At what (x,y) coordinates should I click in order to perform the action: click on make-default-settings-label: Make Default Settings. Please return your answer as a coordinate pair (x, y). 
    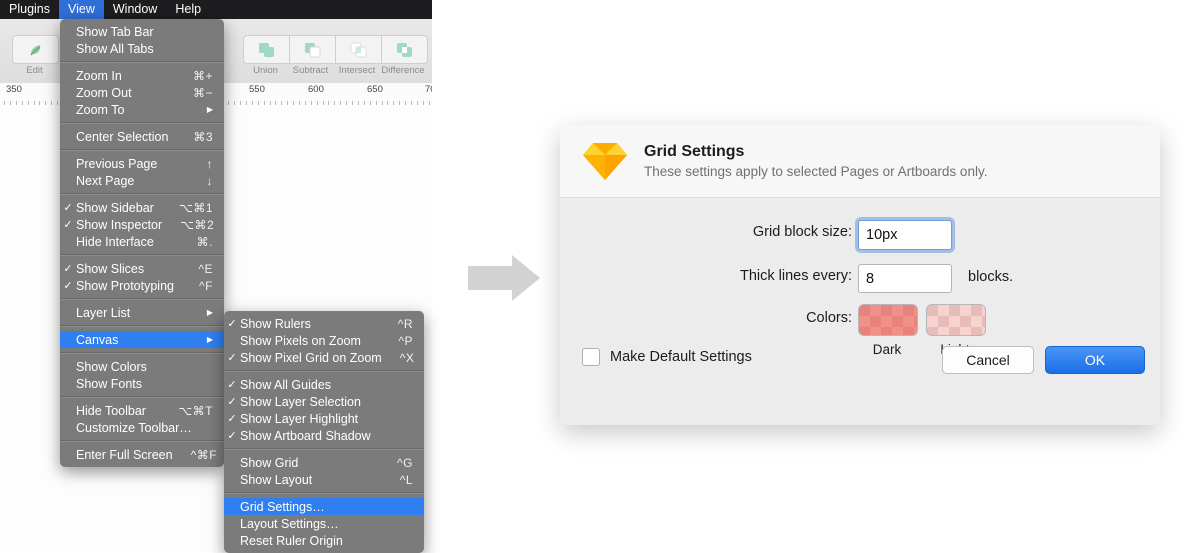
    Looking at the image, I should click on (681, 357).